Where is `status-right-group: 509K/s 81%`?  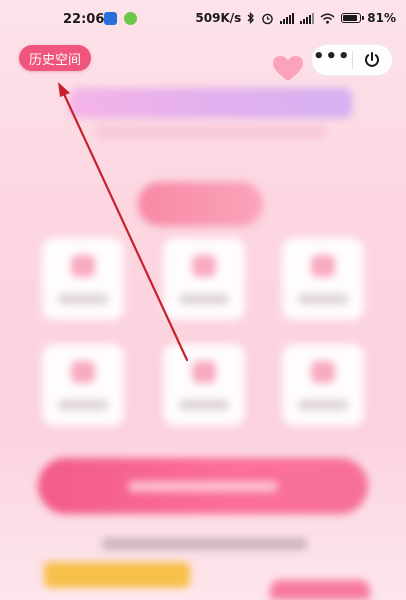 status-right-group: 509K/s 81% is located at coordinates (295, 18).